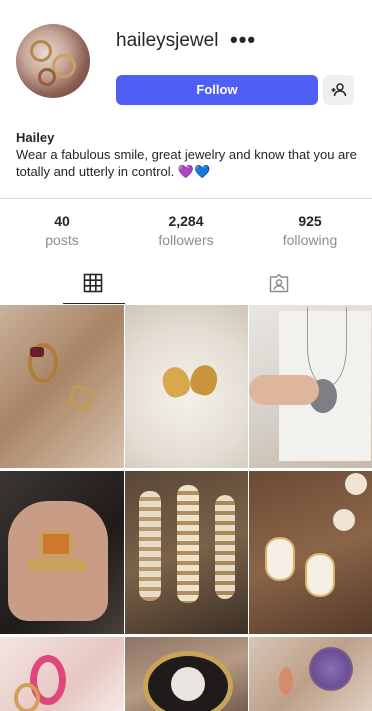  Describe the element at coordinates (27, 697) in the screenshot. I see `hoop-earring-shape` at that location.